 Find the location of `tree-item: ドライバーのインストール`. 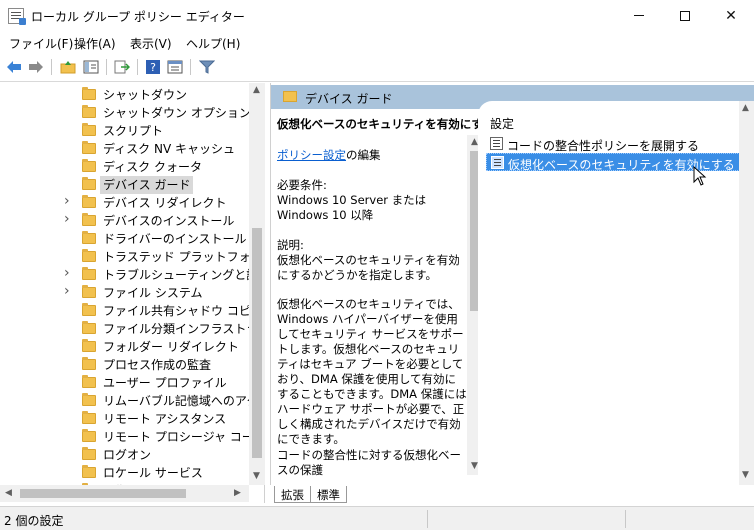

tree-item: ドライバーのインストール is located at coordinates (125, 239).